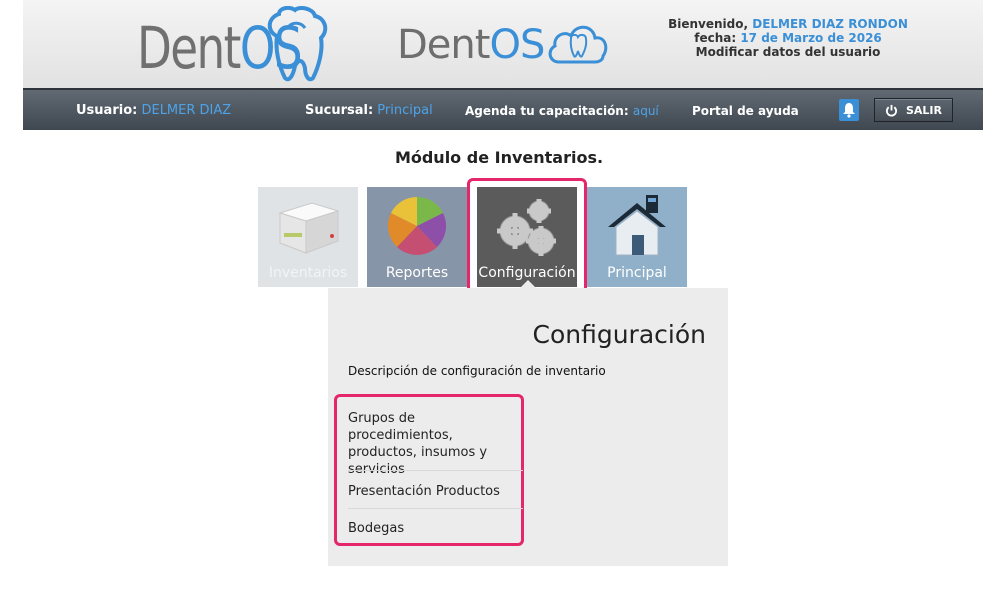 The width and height of the screenshot is (998, 590). I want to click on notifications-bell-icon, so click(849, 110).